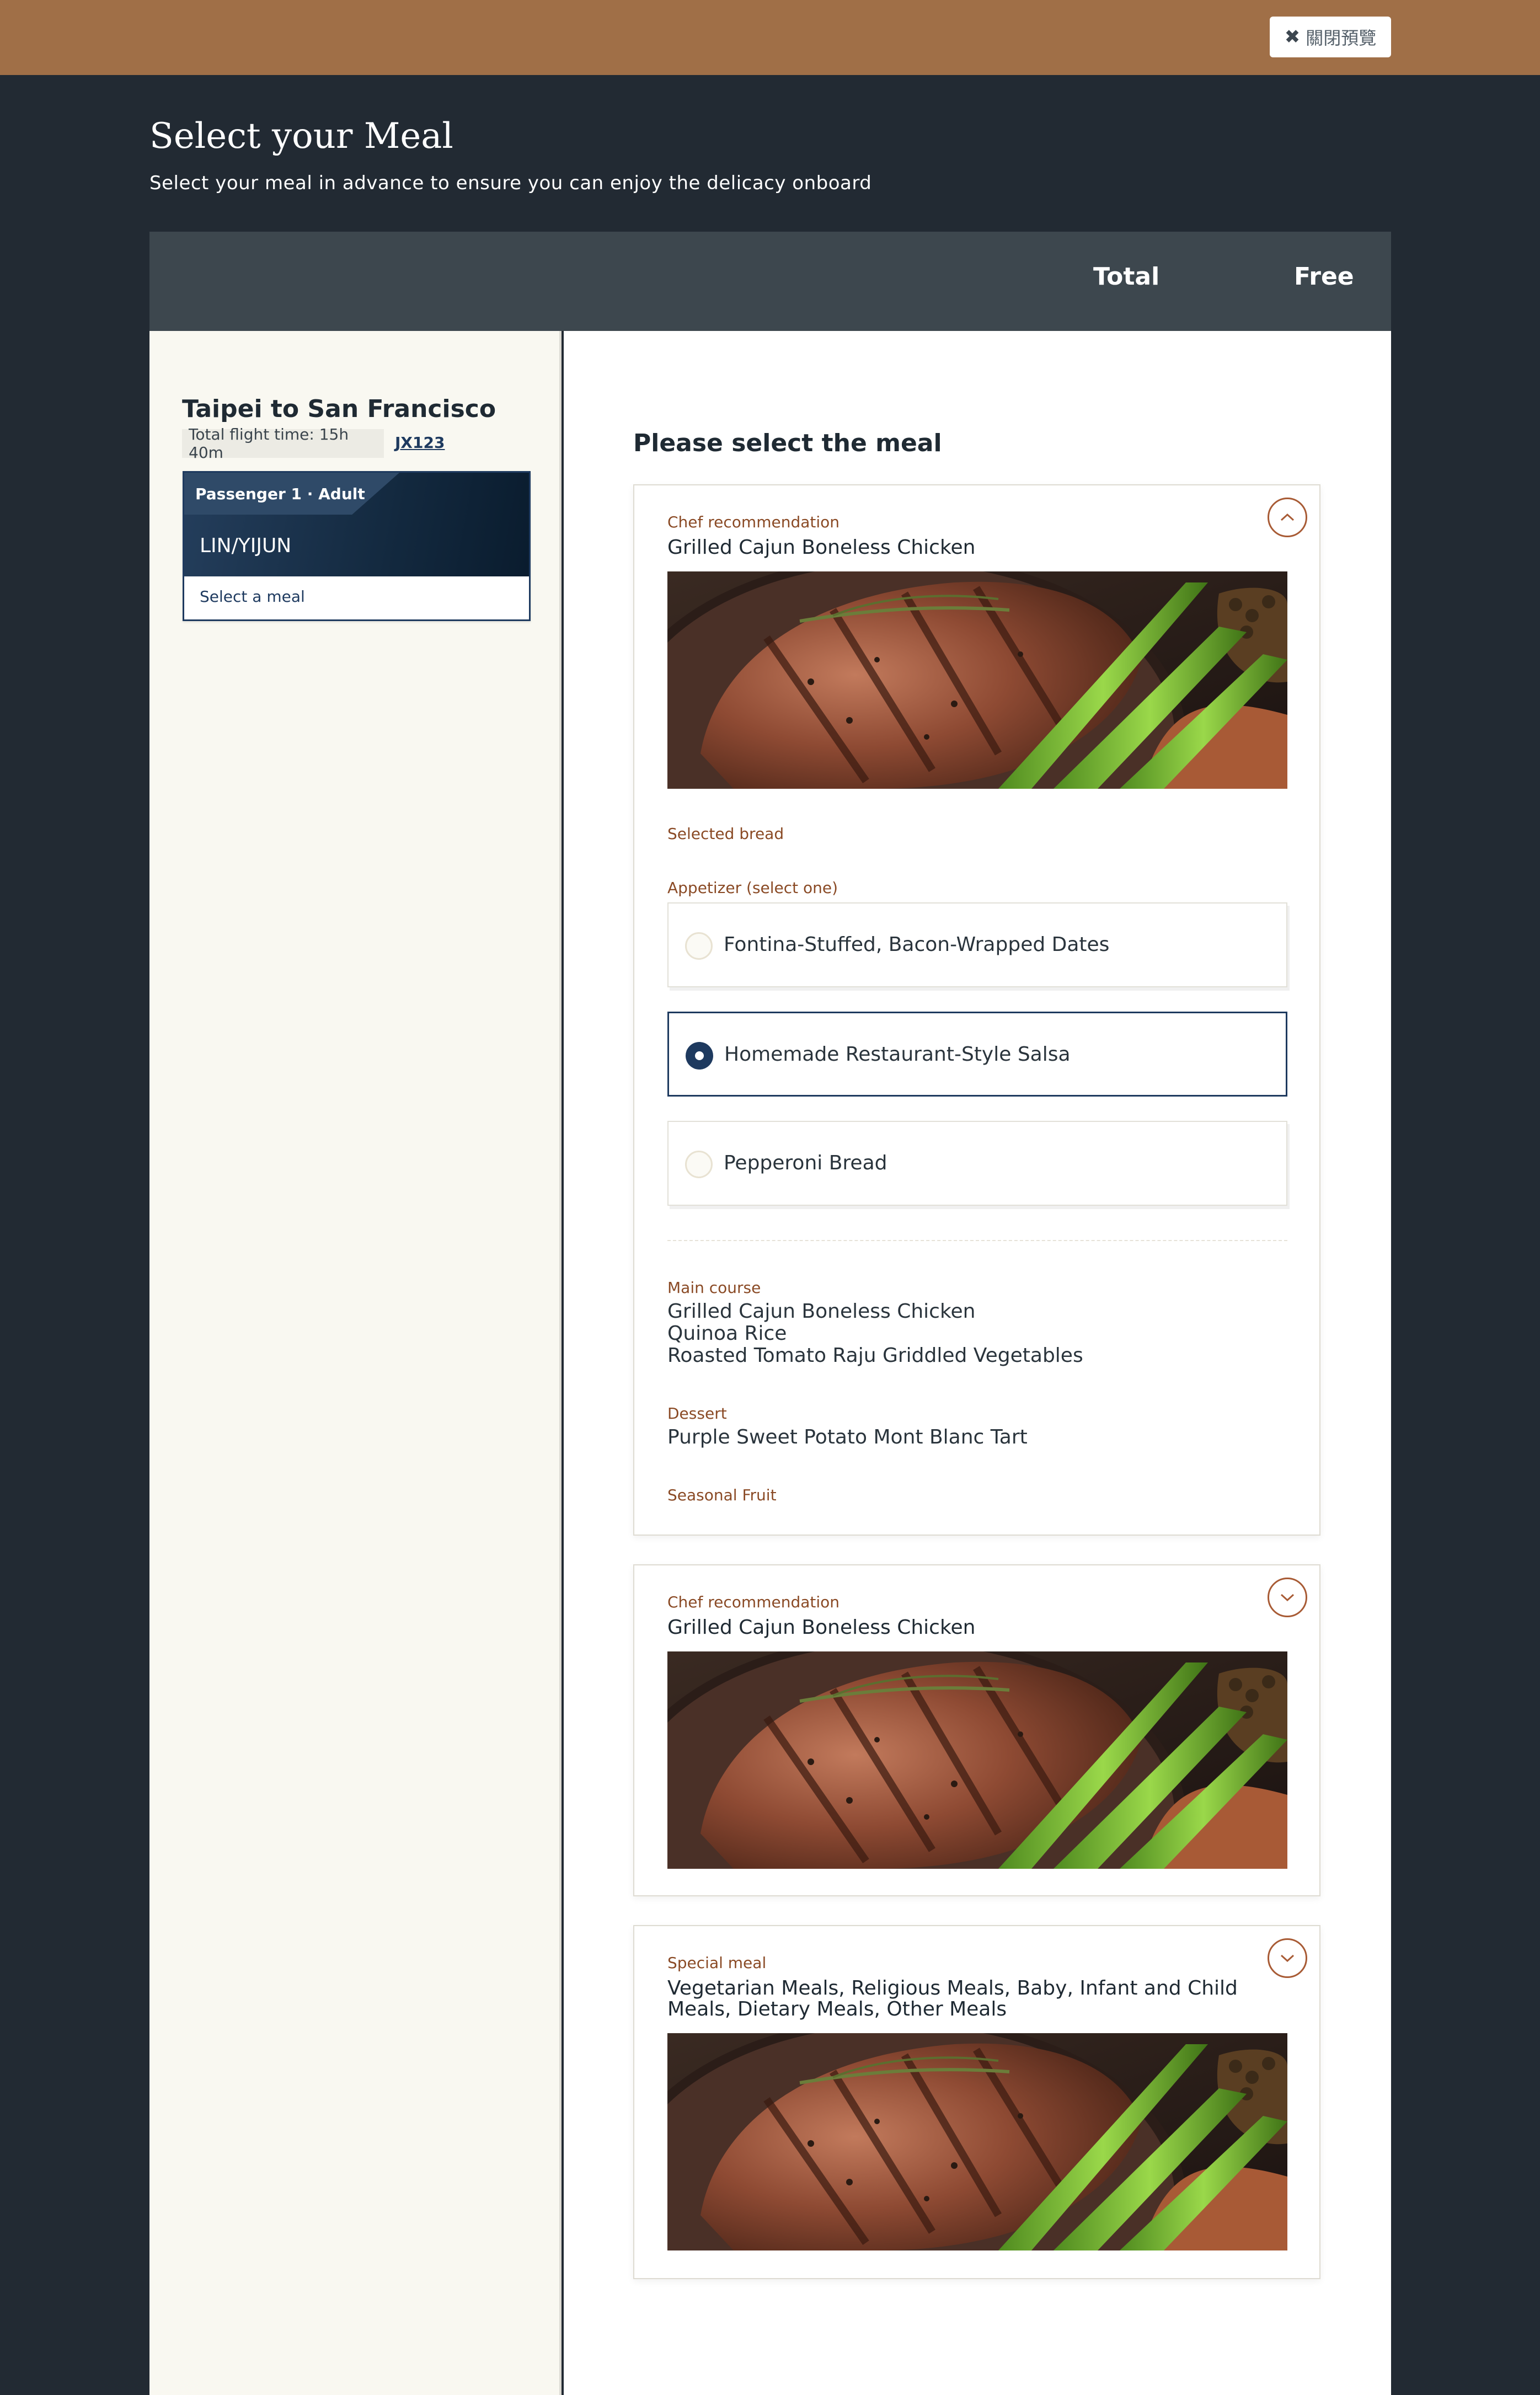 The width and height of the screenshot is (1540, 2395). What do you see at coordinates (252, 597) in the screenshot?
I see `passenger-meal-status: Select a meal` at bounding box center [252, 597].